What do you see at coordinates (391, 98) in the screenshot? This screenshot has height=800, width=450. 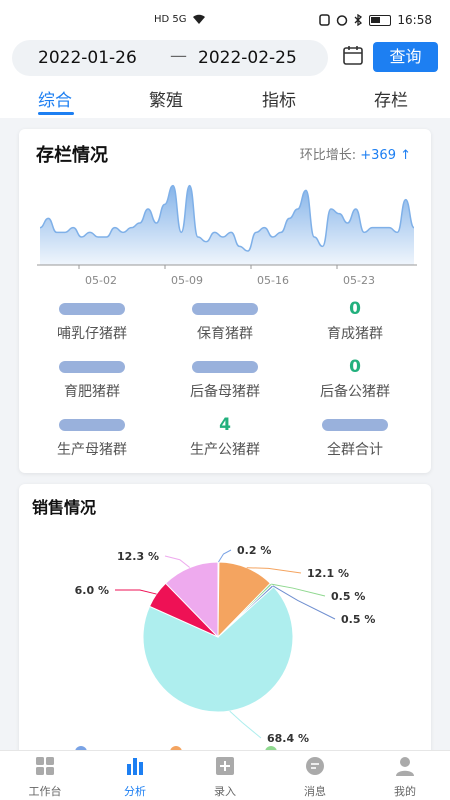 I see `tab-inventory: 存栏` at bounding box center [391, 98].